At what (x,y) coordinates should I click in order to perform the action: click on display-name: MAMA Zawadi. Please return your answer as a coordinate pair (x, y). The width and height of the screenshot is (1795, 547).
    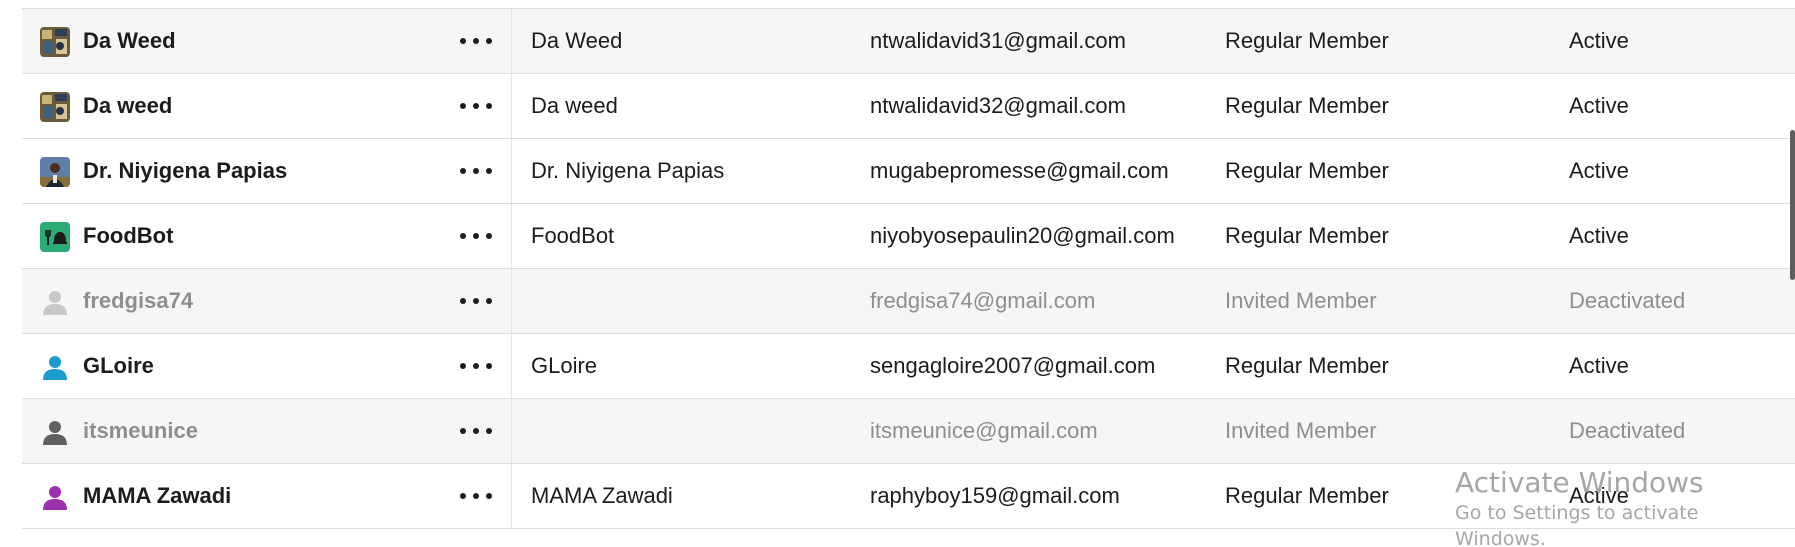
    Looking at the image, I should click on (602, 495).